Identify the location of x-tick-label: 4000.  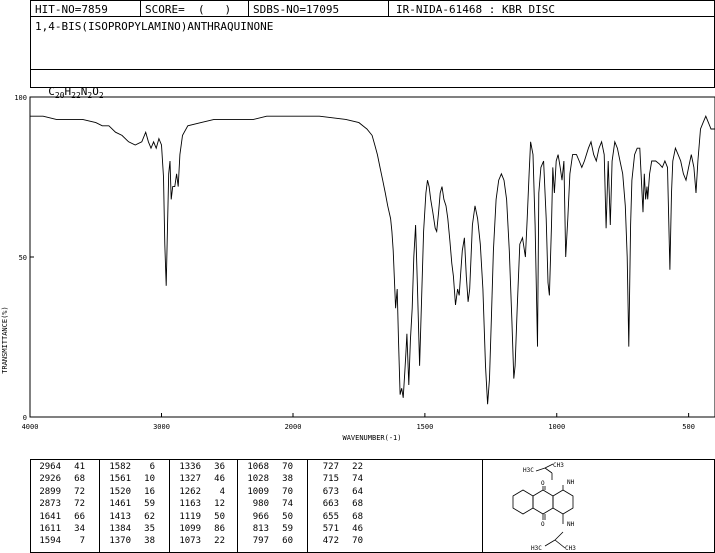
(30, 427).